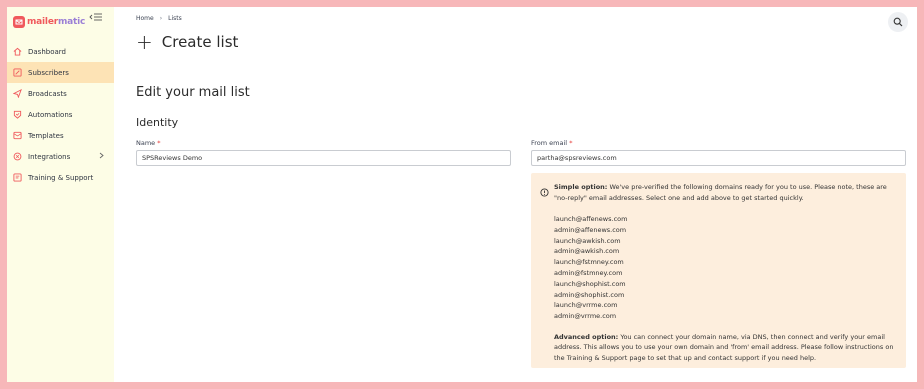  What do you see at coordinates (42, 22) in the screenshot?
I see `logo-text-part1: mailer` at bounding box center [42, 22].